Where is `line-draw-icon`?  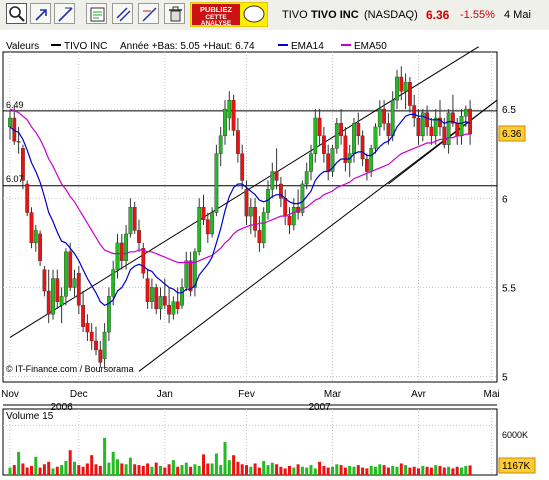
line-draw-icon is located at coordinates (64, 13).